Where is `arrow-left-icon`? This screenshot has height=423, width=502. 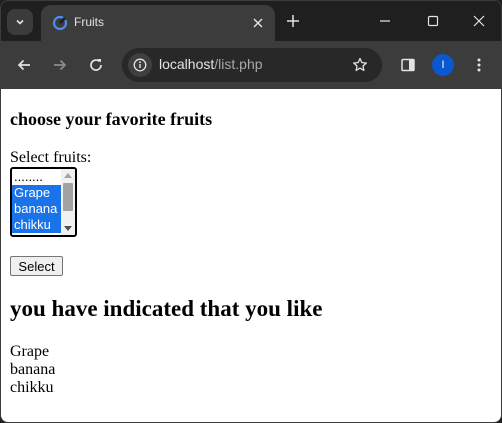 arrow-left-icon is located at coordinates (23, 65).